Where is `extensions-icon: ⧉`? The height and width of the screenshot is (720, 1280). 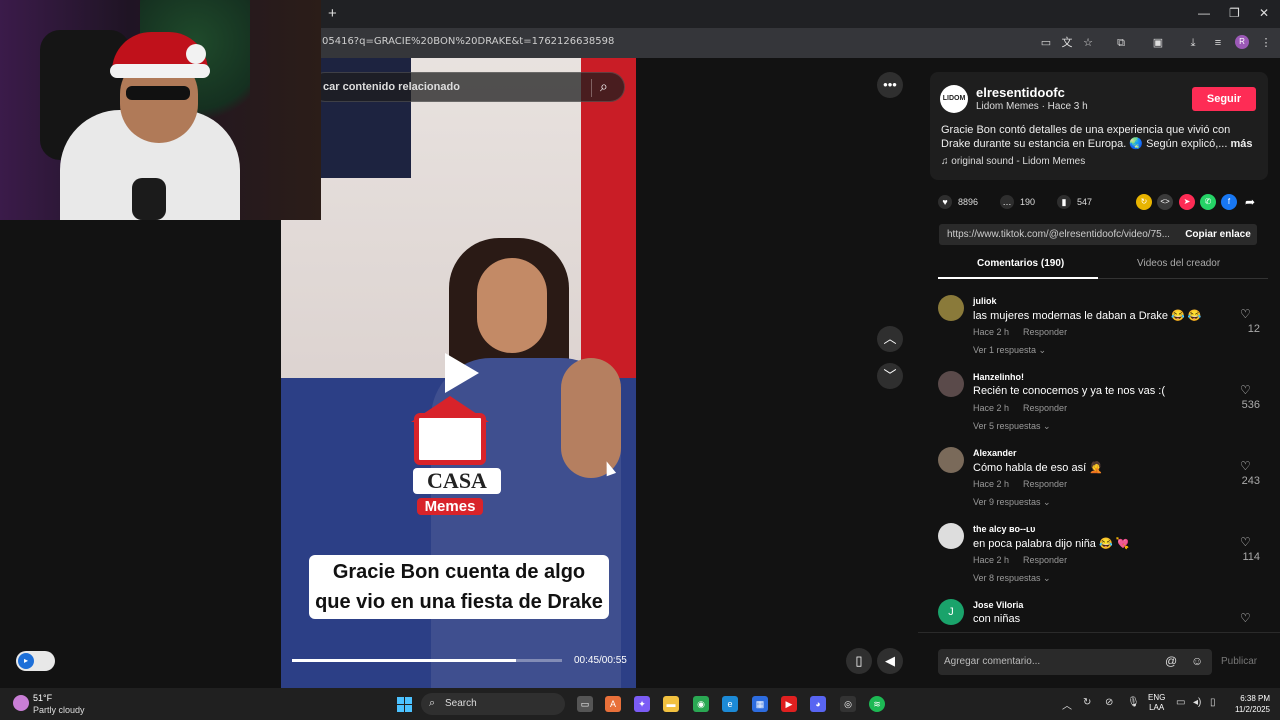 extensions-icon: ⧉ is located at coordinates (1121, 43).